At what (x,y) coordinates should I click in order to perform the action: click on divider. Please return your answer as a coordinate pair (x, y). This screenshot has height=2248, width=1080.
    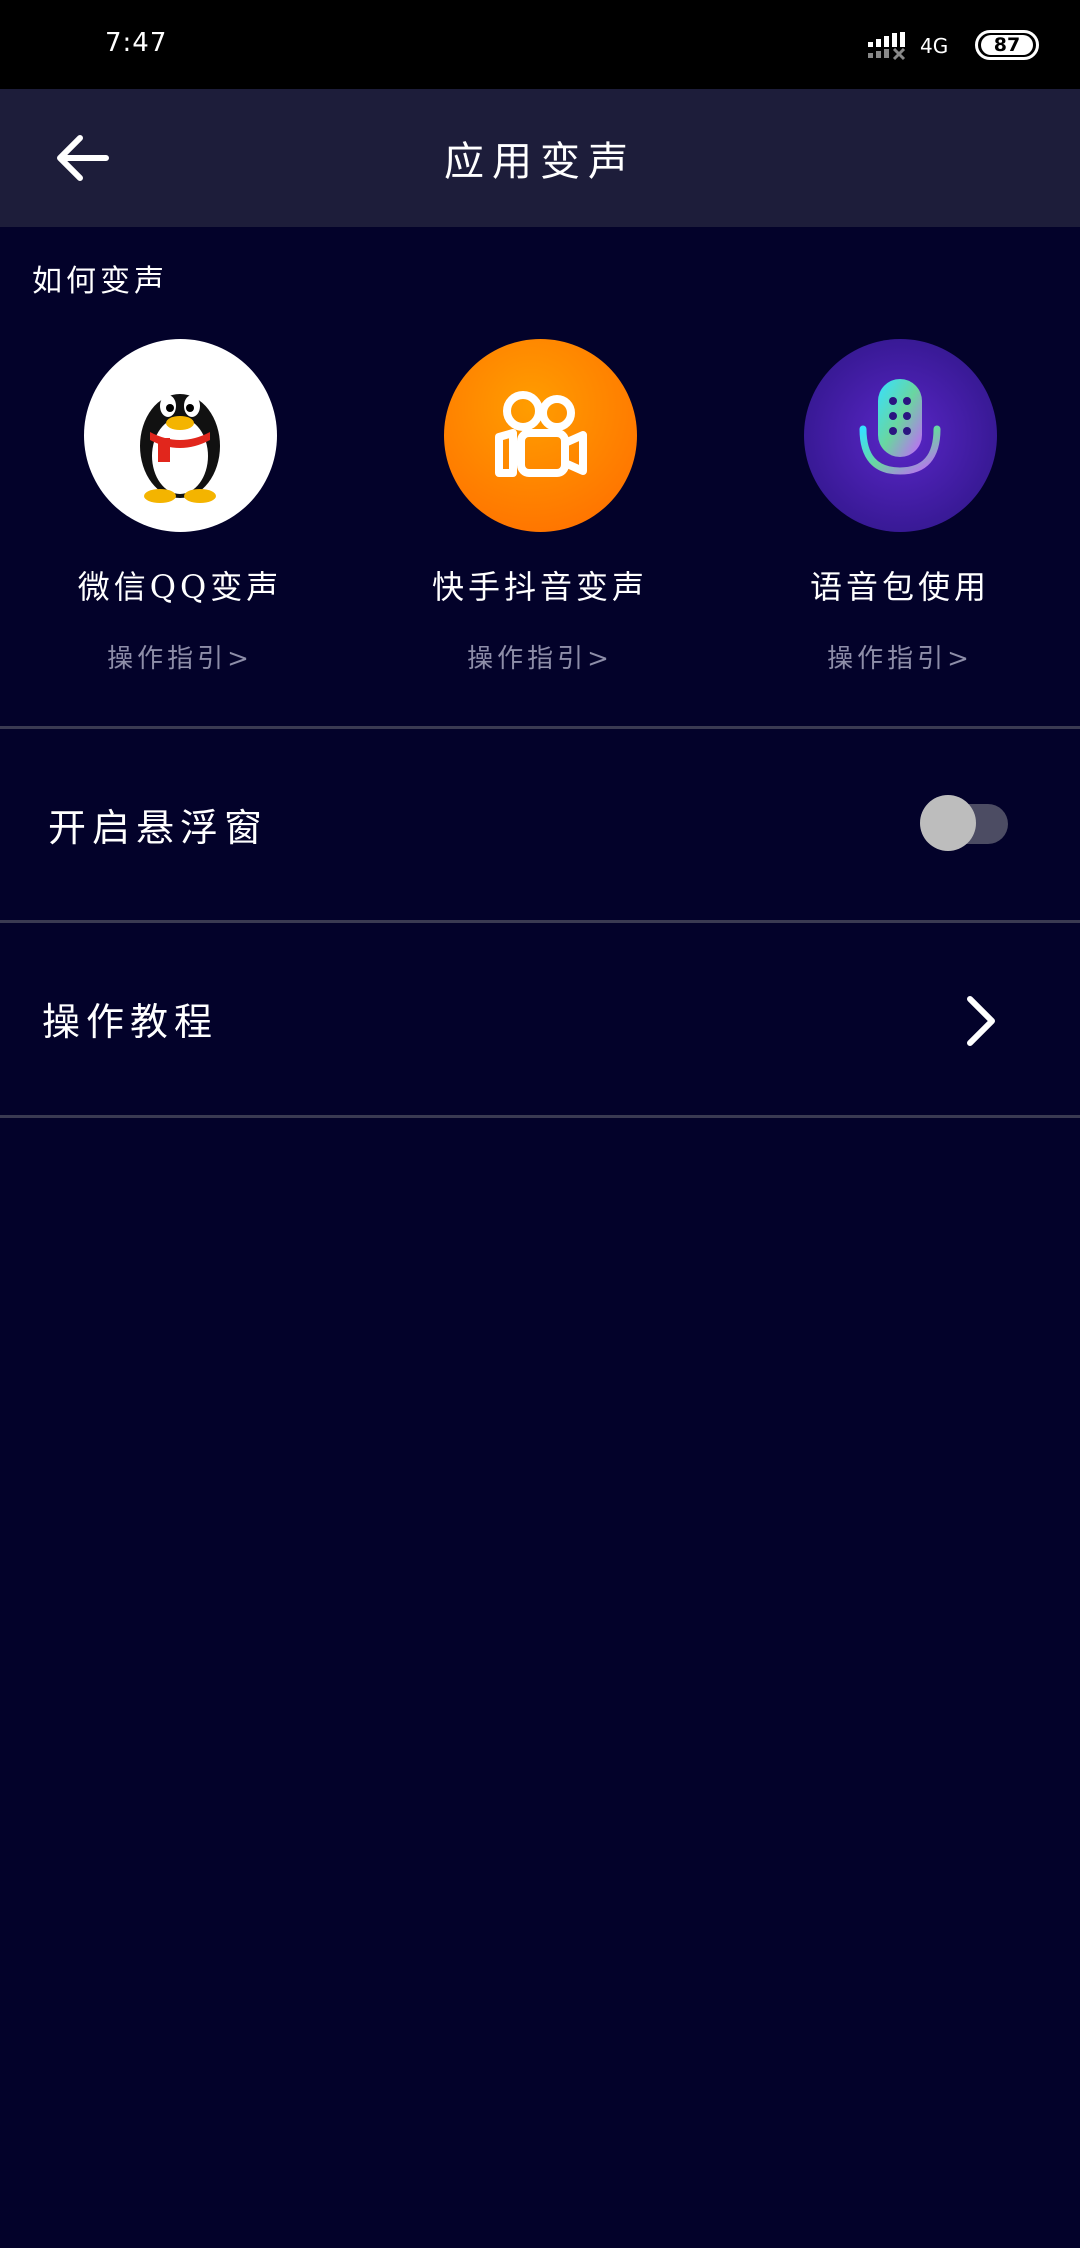
    Looking at the image, I should click on (540, 1116).